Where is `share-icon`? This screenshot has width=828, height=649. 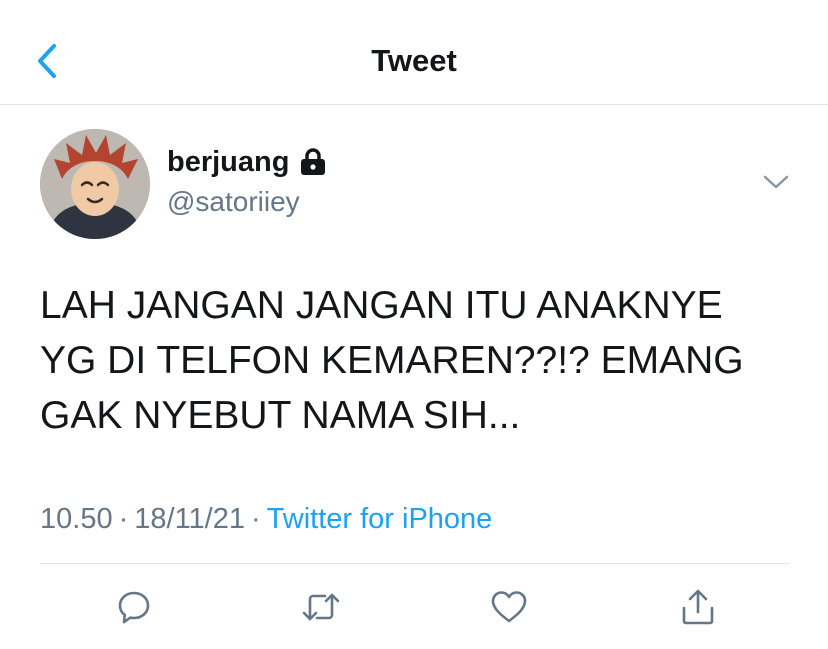
share-icon is located at coordinates (698, 607).